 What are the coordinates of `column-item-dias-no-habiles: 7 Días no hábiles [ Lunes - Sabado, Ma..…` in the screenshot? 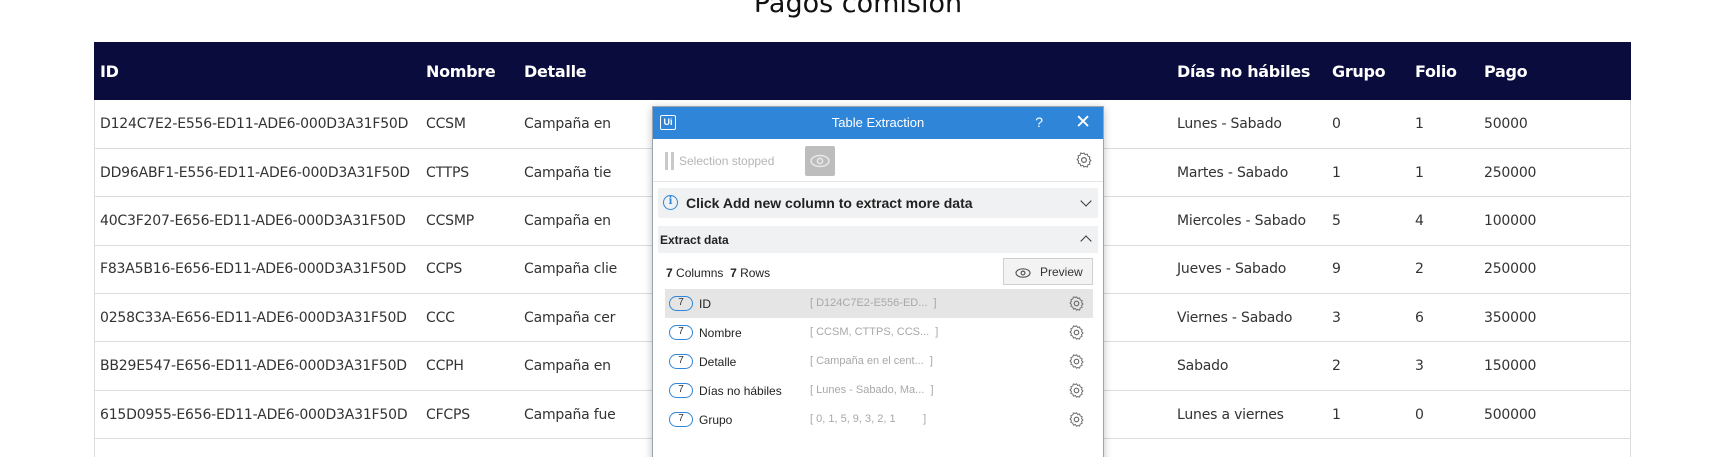 It's located at (879, 390).